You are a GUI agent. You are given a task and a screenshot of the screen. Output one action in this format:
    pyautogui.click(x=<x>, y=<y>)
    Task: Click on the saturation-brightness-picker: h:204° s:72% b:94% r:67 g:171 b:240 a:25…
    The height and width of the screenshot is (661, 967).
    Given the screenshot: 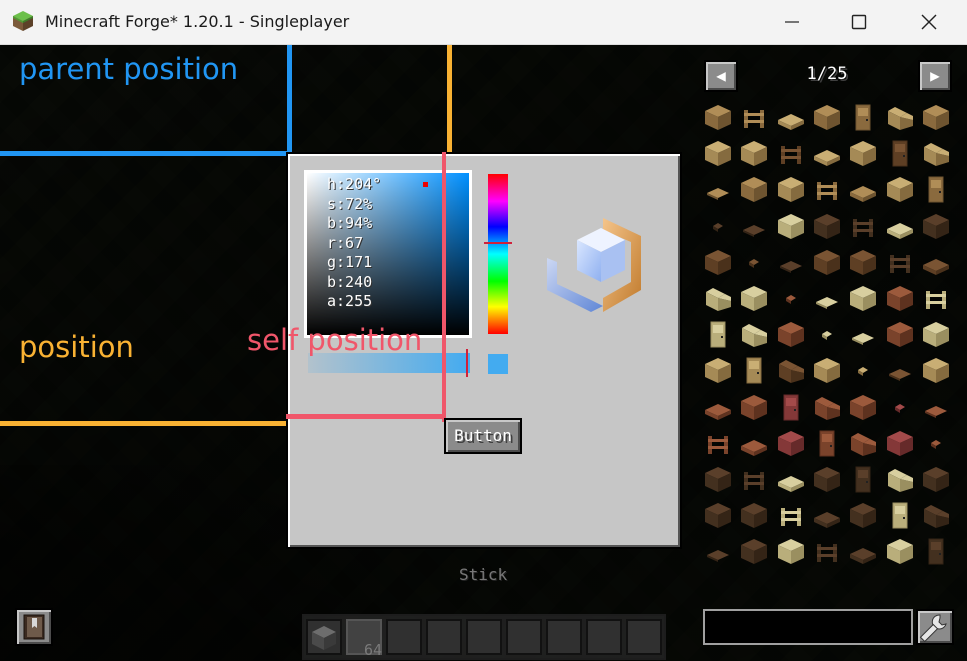 What is the action you would take?
    pyautogui.click(x=388, y=254)
    